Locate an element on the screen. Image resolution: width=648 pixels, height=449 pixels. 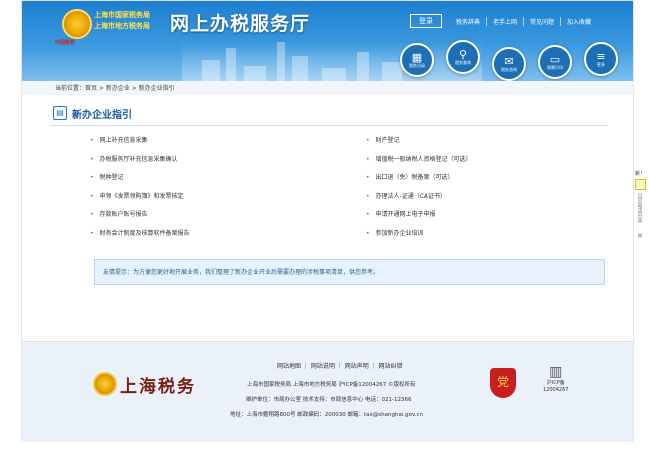
top-nav: 登录 税务辞典 老手上网 常见问题 加入收藏 is located at coordinates (503, 21).